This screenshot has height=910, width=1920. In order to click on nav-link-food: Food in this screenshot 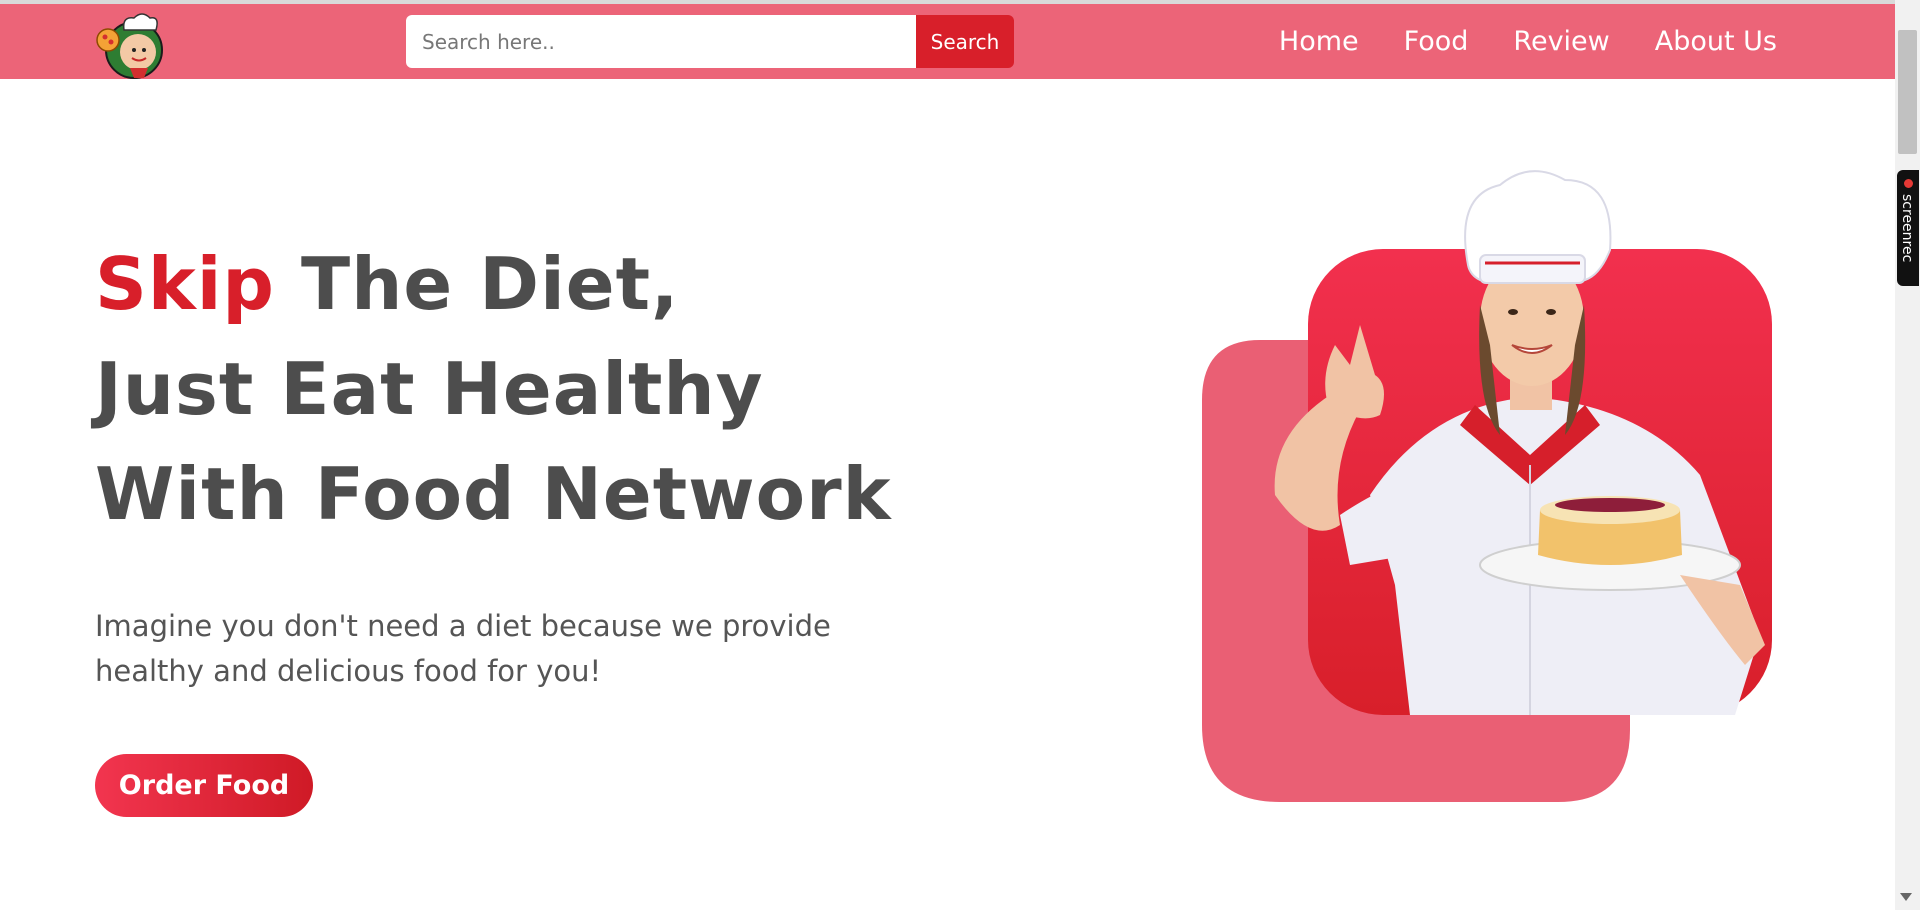, I will do `click(1436, 41)`.